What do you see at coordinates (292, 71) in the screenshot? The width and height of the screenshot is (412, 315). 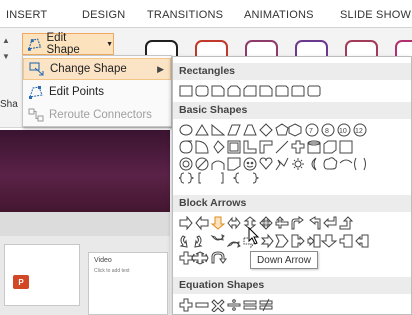 I see `section-rectangles-header: Rectangles` at bounding box center [292, 71].